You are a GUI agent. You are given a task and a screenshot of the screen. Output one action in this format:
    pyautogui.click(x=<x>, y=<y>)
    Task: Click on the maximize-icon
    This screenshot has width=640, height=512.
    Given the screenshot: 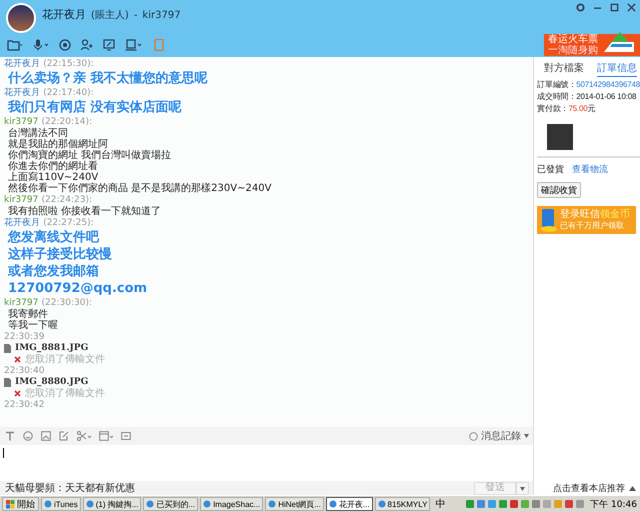 What is the action you would take?
    pyautogui.click(x=614, y=7)
    